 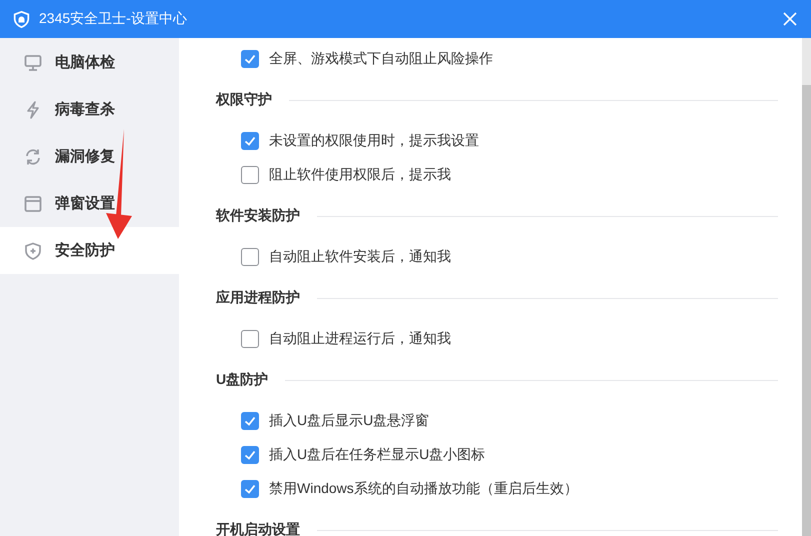 I want to click on sidebar-item: 安全防护, so click(x=89, y=250).